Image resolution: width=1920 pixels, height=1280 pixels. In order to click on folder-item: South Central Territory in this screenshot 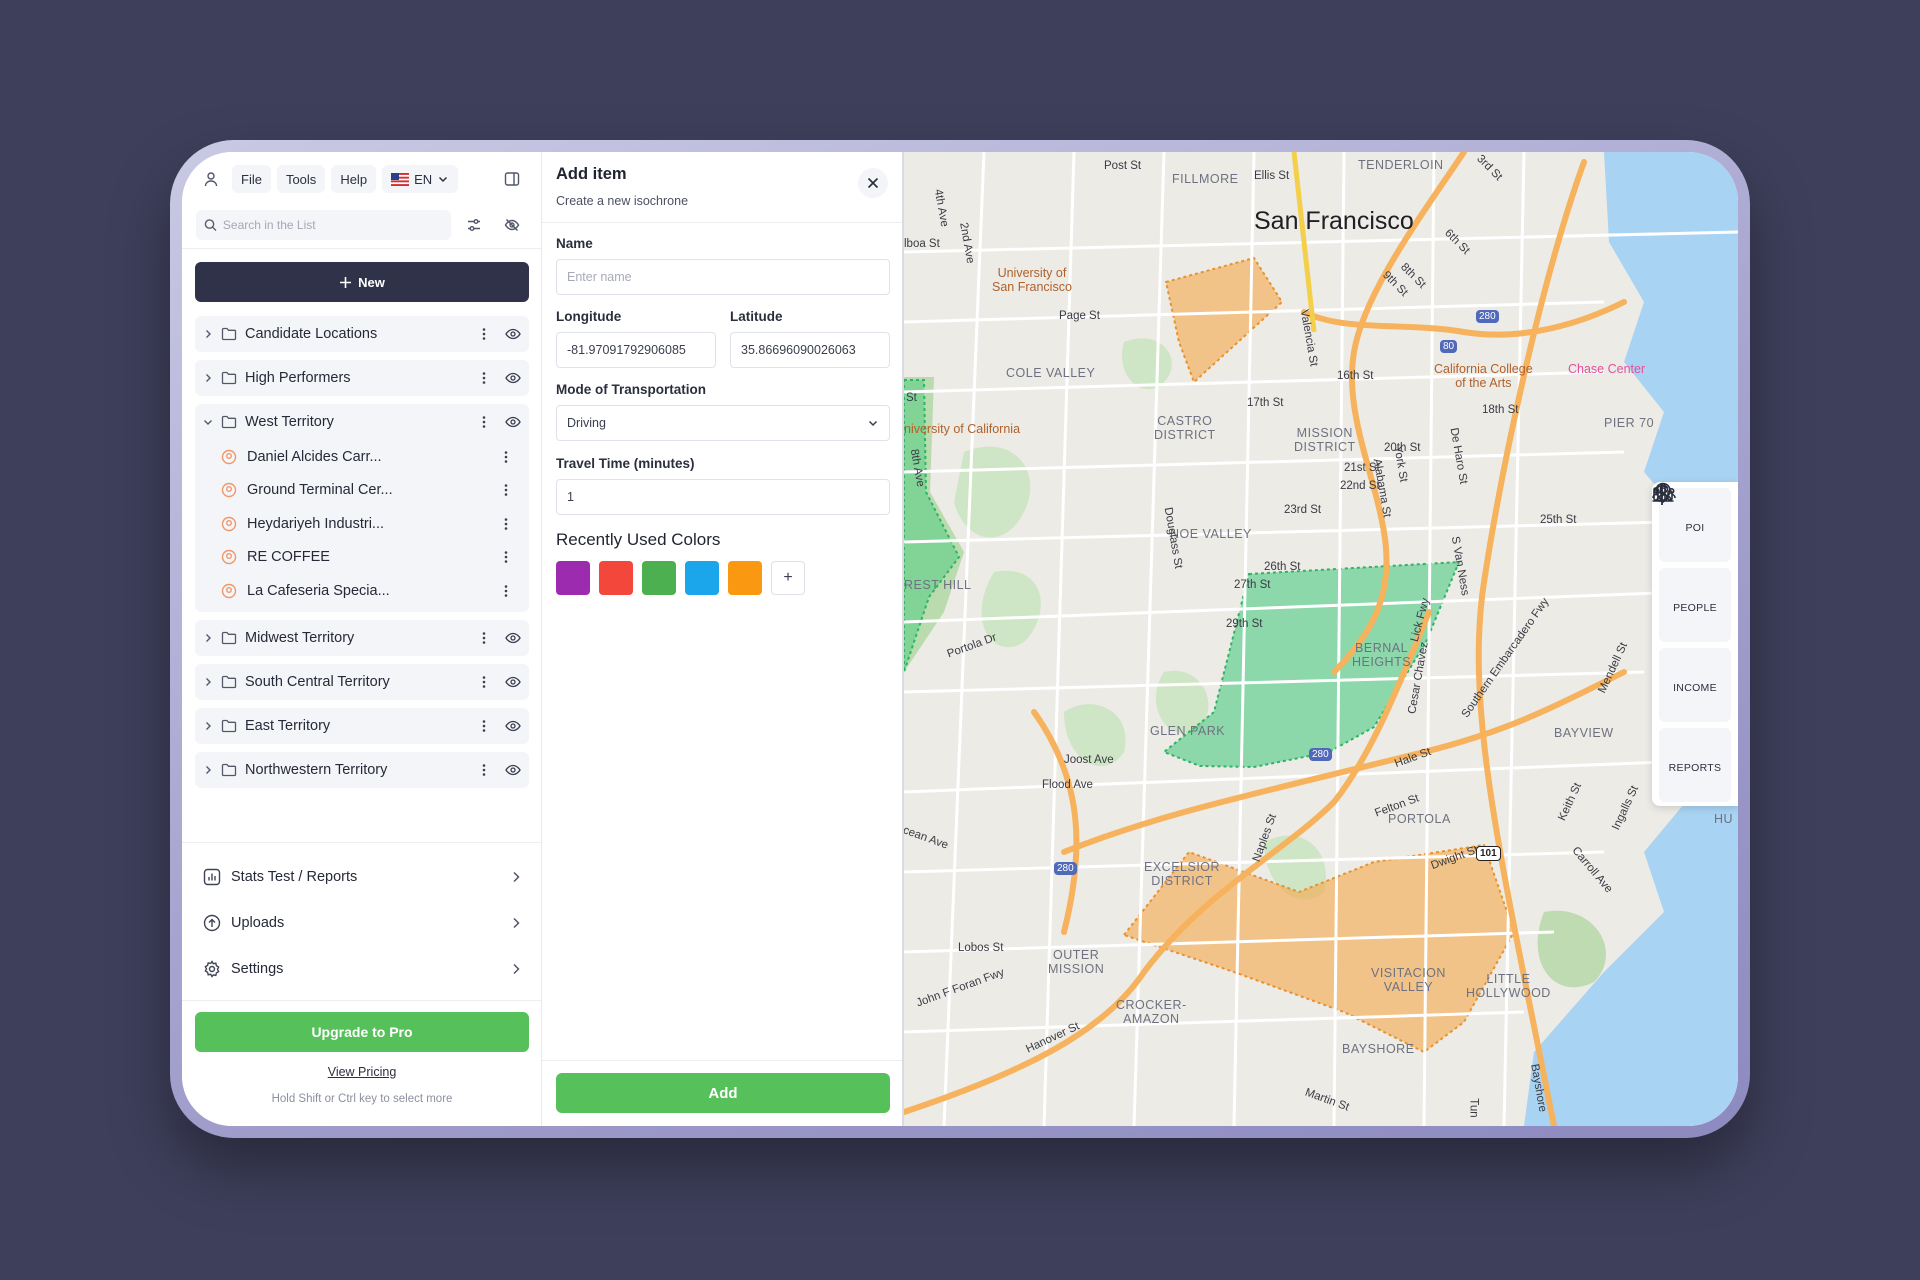, I will do `click(362, 681)`.